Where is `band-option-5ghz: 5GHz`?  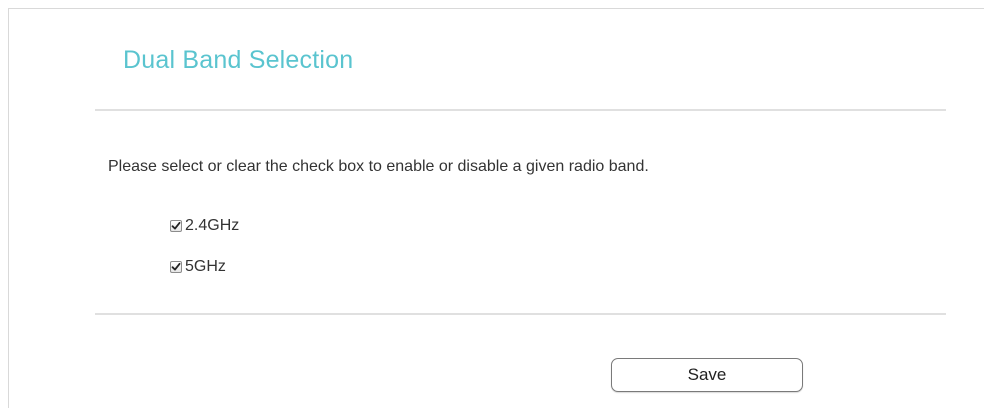
band-option-5ghz: 5GHz is located at coordinates (198, 267).